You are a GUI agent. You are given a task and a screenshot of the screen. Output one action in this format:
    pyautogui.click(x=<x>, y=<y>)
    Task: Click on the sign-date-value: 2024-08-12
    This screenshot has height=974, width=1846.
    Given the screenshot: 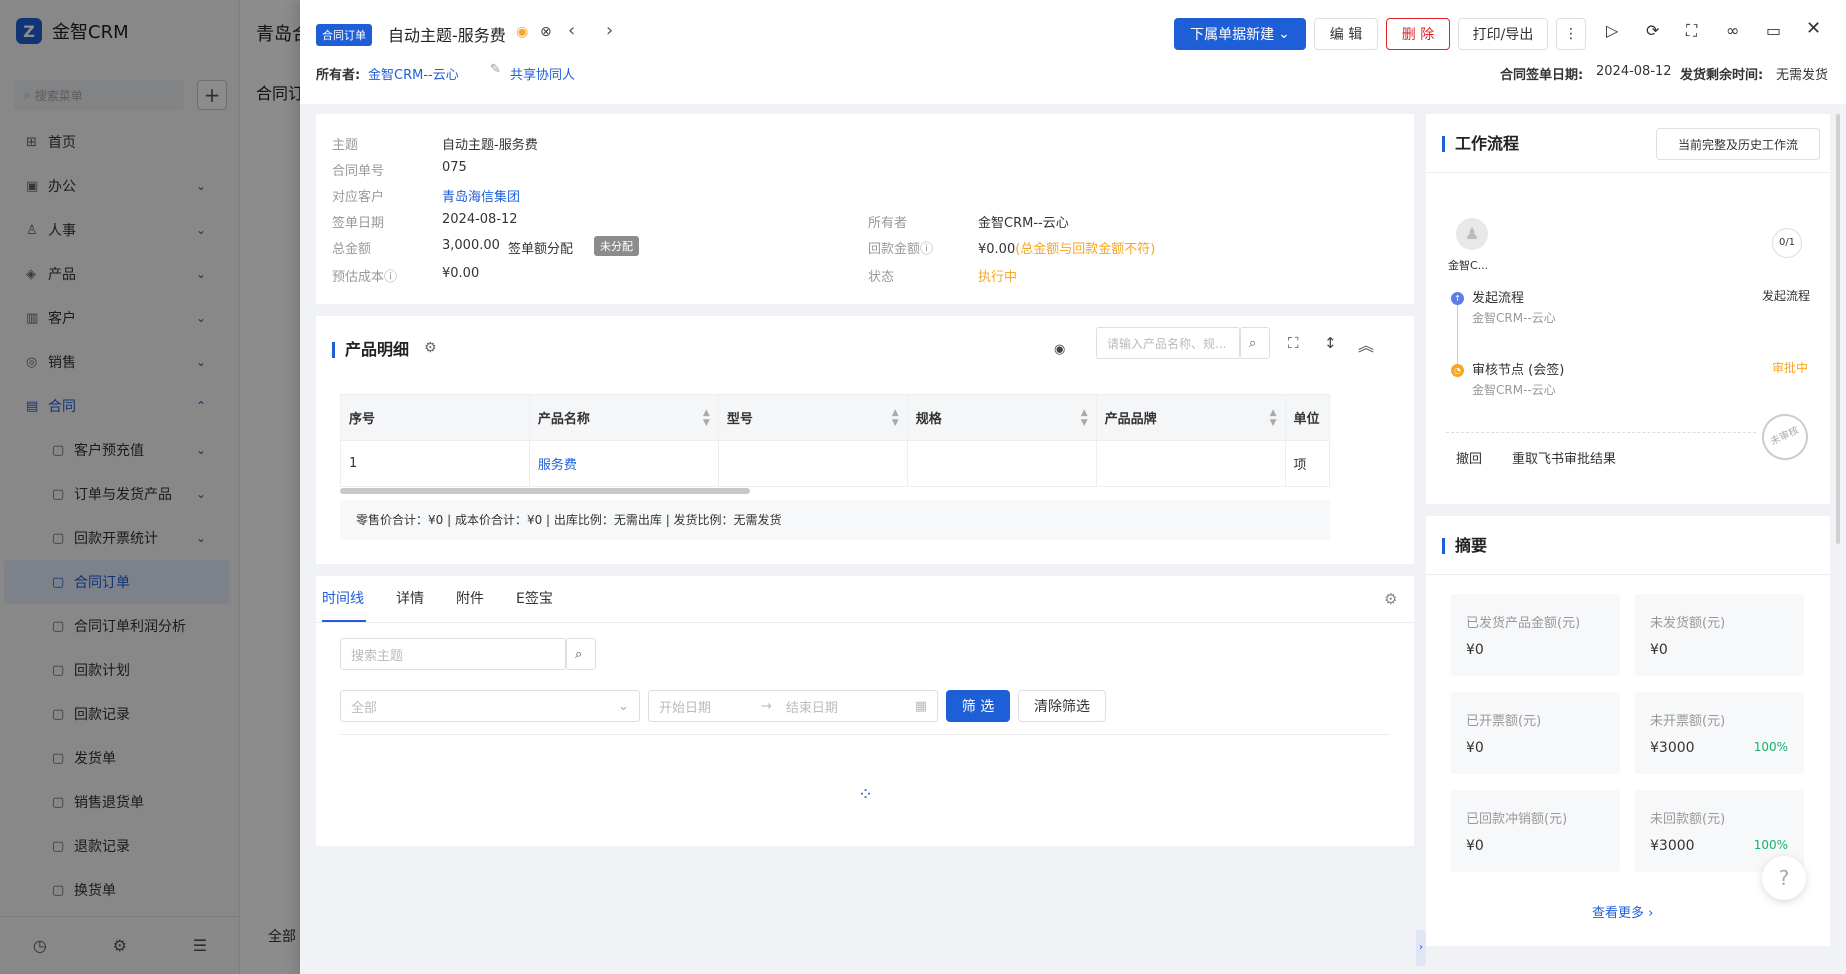 What is the action you would take?
    pyautogui.click(x=1634, y=71)
    